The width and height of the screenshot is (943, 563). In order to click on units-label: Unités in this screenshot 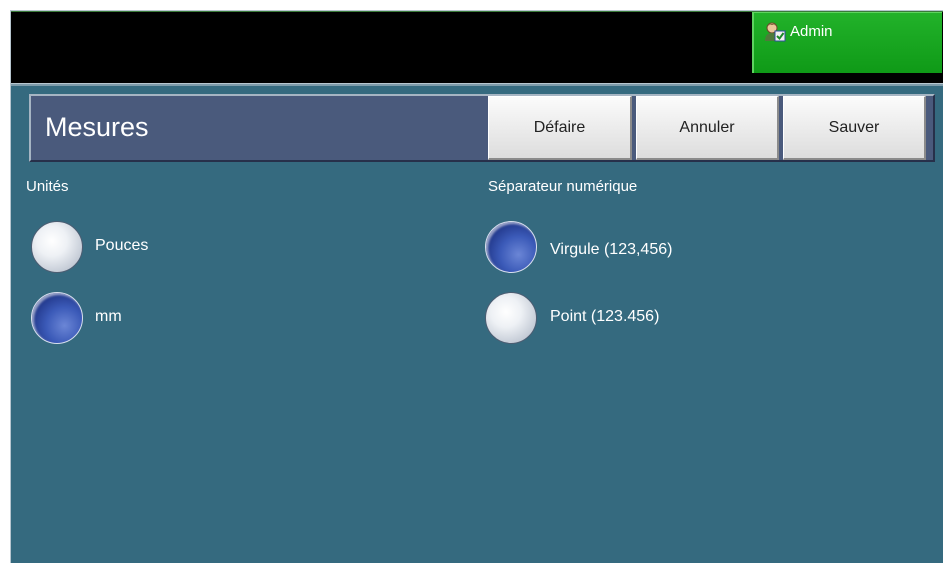, I will do `click(47, 186)`.